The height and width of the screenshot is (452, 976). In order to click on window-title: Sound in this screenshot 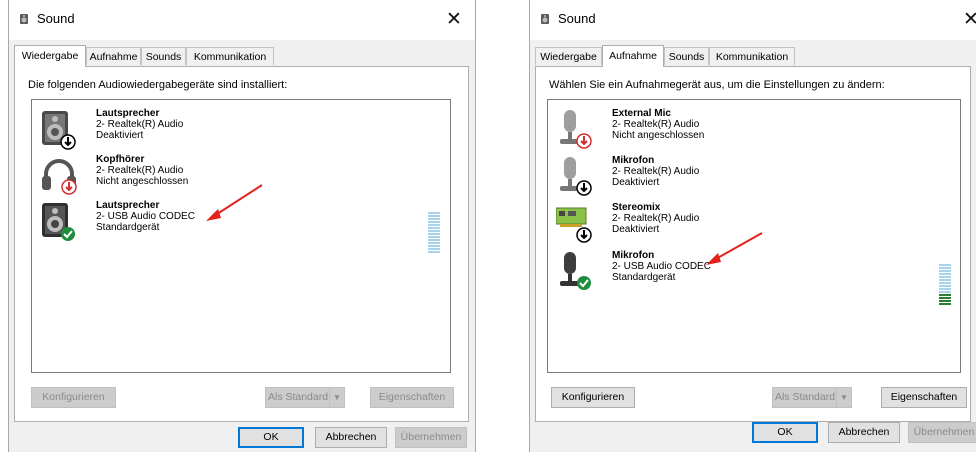, I will do `click(577, 18)`.